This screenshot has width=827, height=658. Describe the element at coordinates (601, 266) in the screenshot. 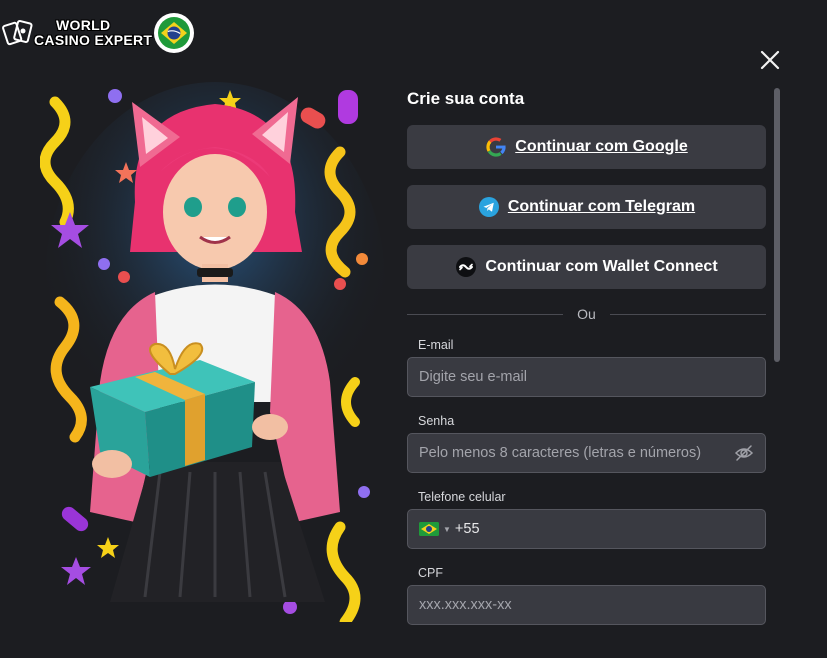

I see `wallet-connect-label: Continuar com Wallet Connect` at that location.